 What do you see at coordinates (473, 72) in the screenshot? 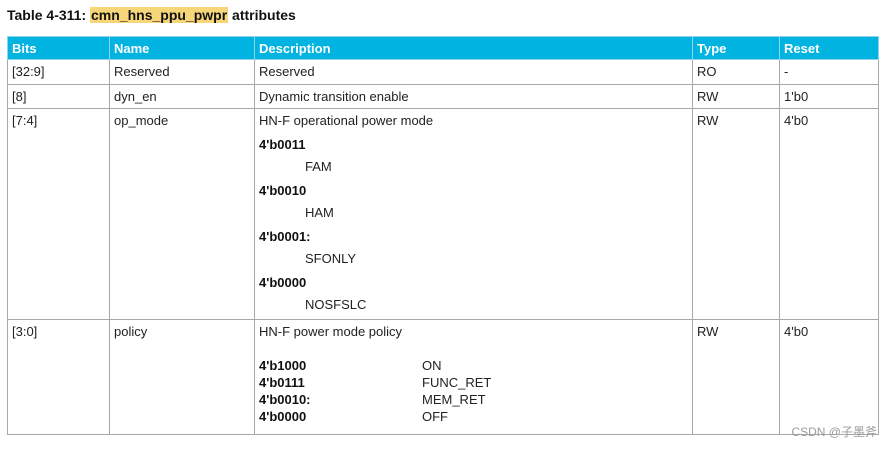
I see `cell-description: Reserved` at bounding box center [473, 72].